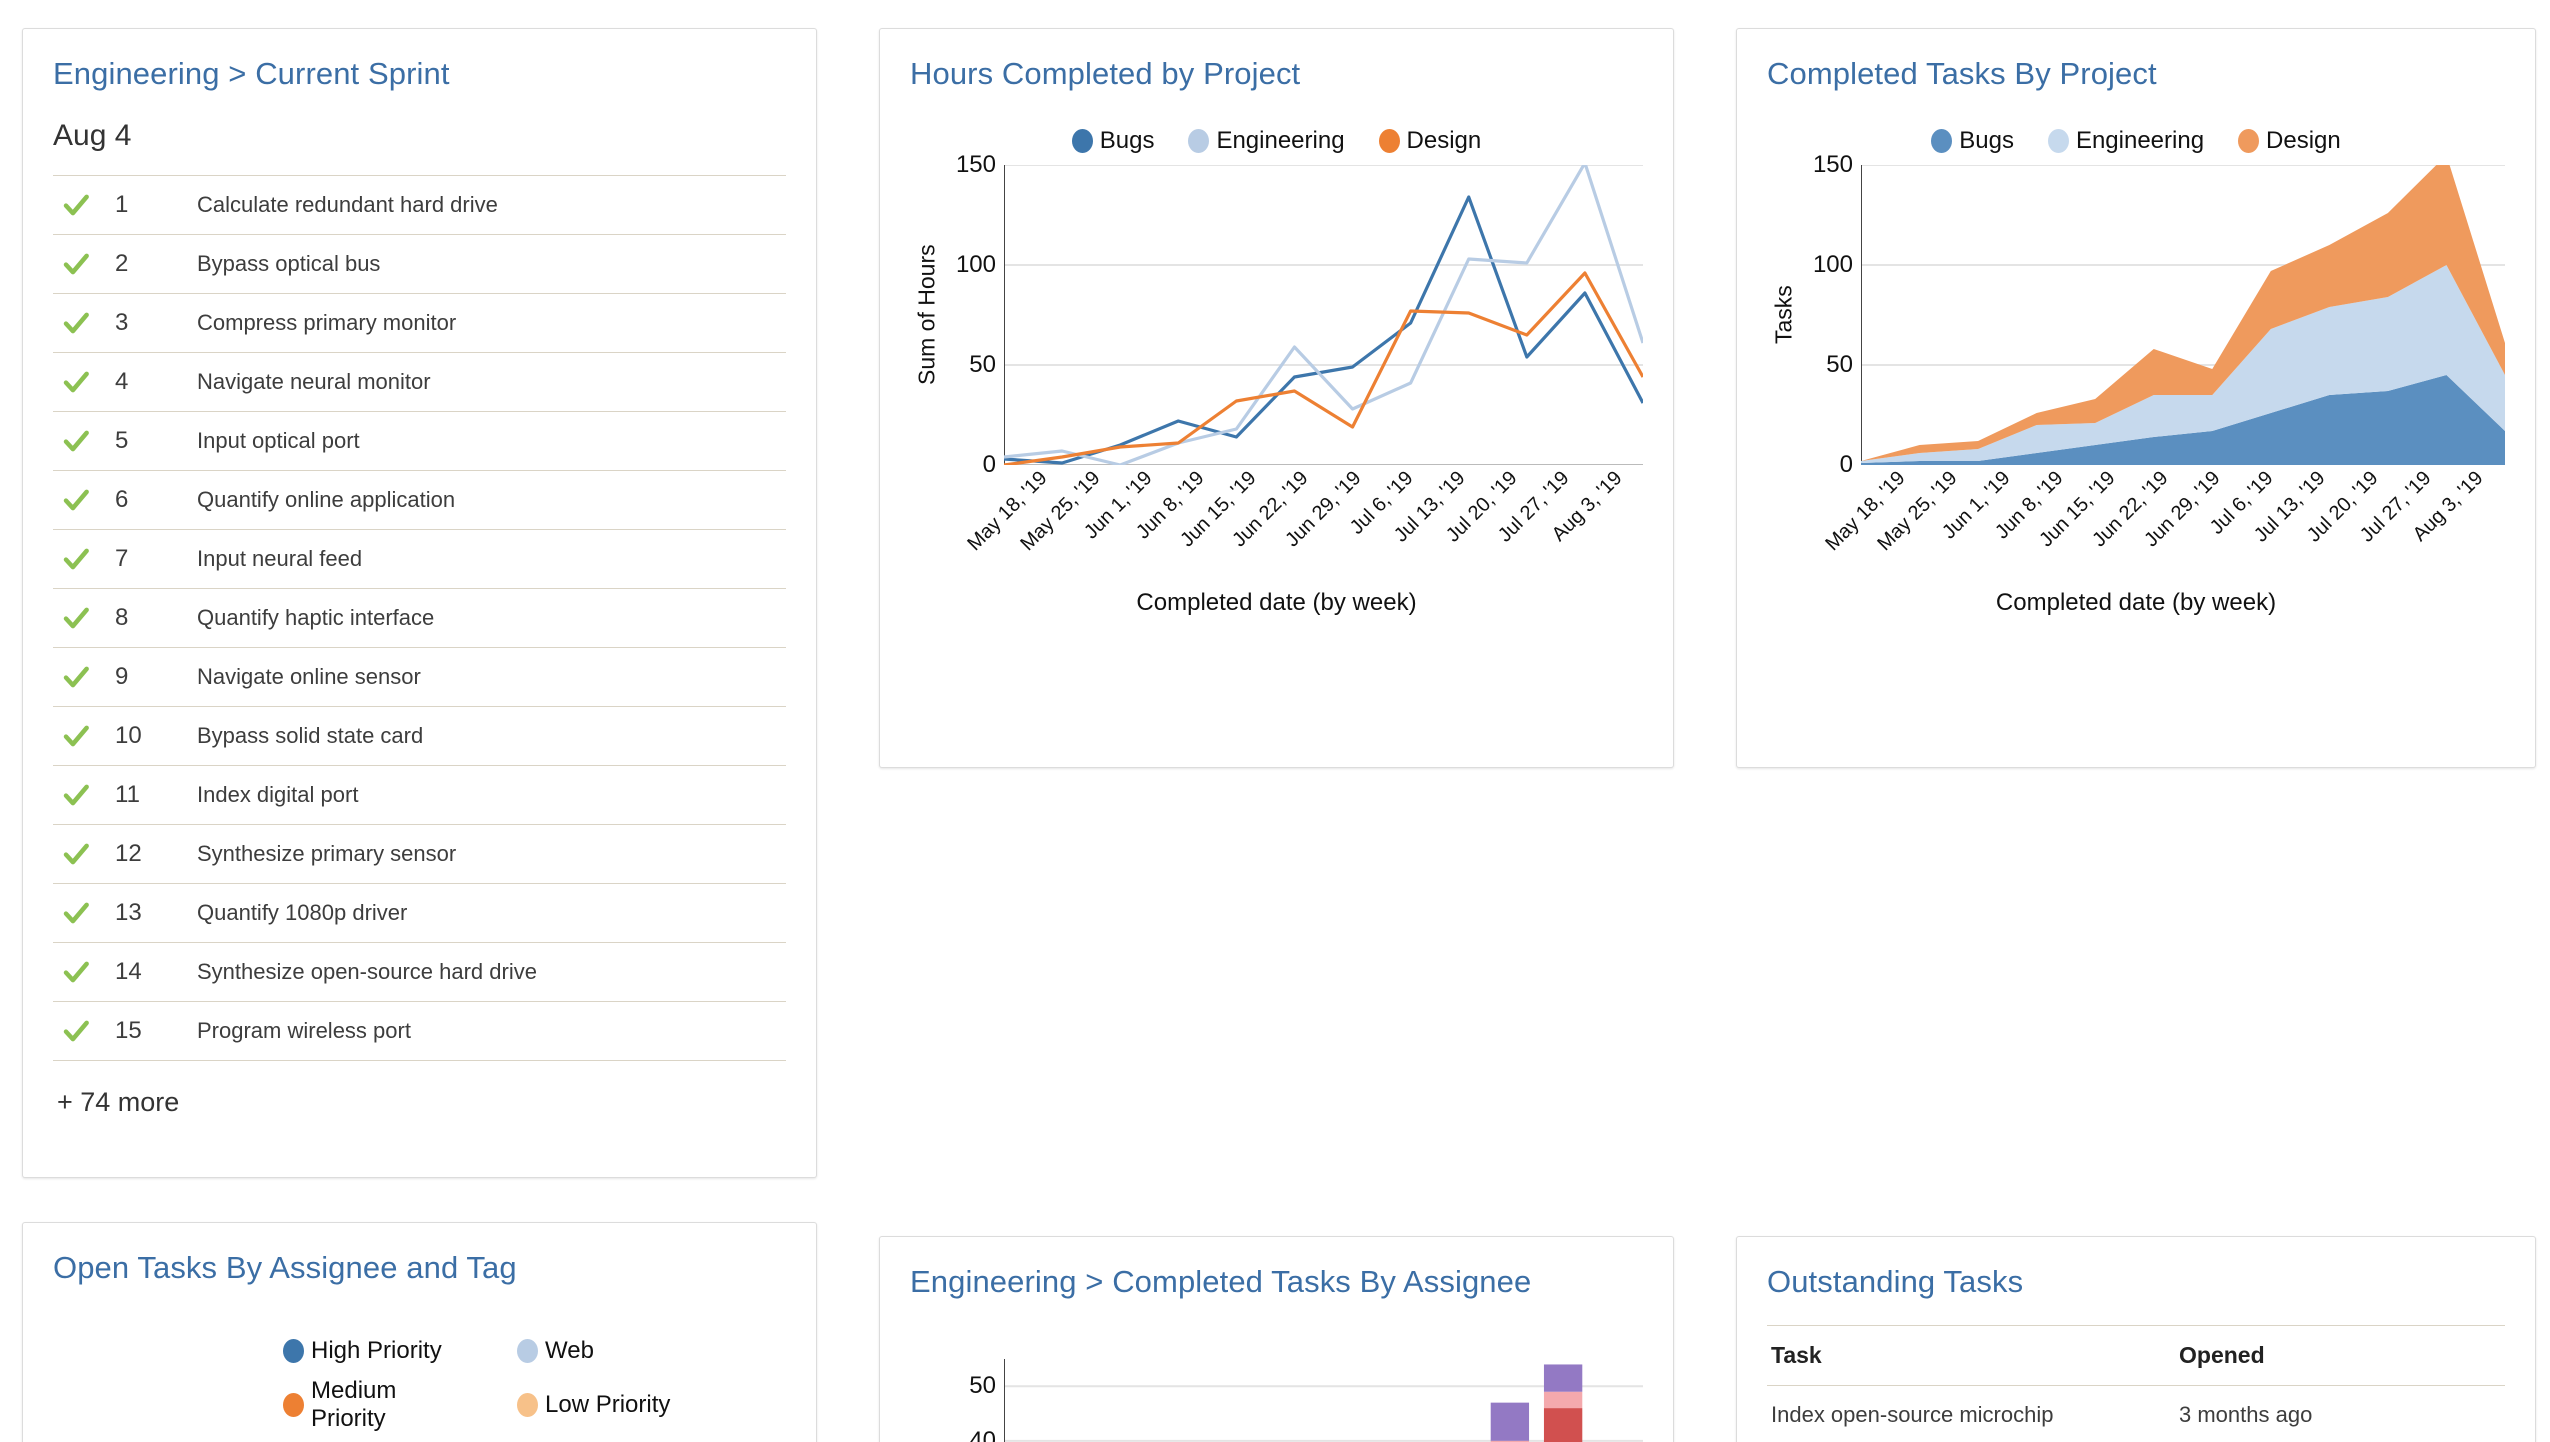 The height and width of the screenshot is (1442, 2550). What do you see at coordinates (1323, 314) in the screenshot?
I see `line-chart-plot` at bounding box center [1323, 314].